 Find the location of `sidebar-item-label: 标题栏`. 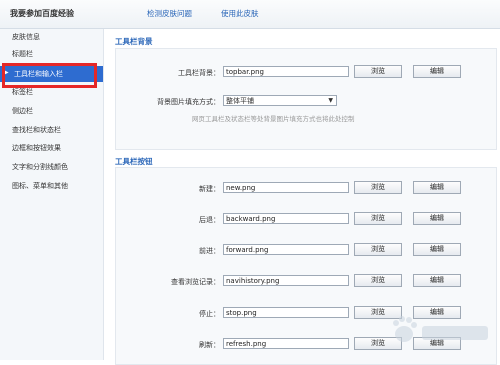

sidebar-item-label: 标题栏 is located at coordinates (22, 54).